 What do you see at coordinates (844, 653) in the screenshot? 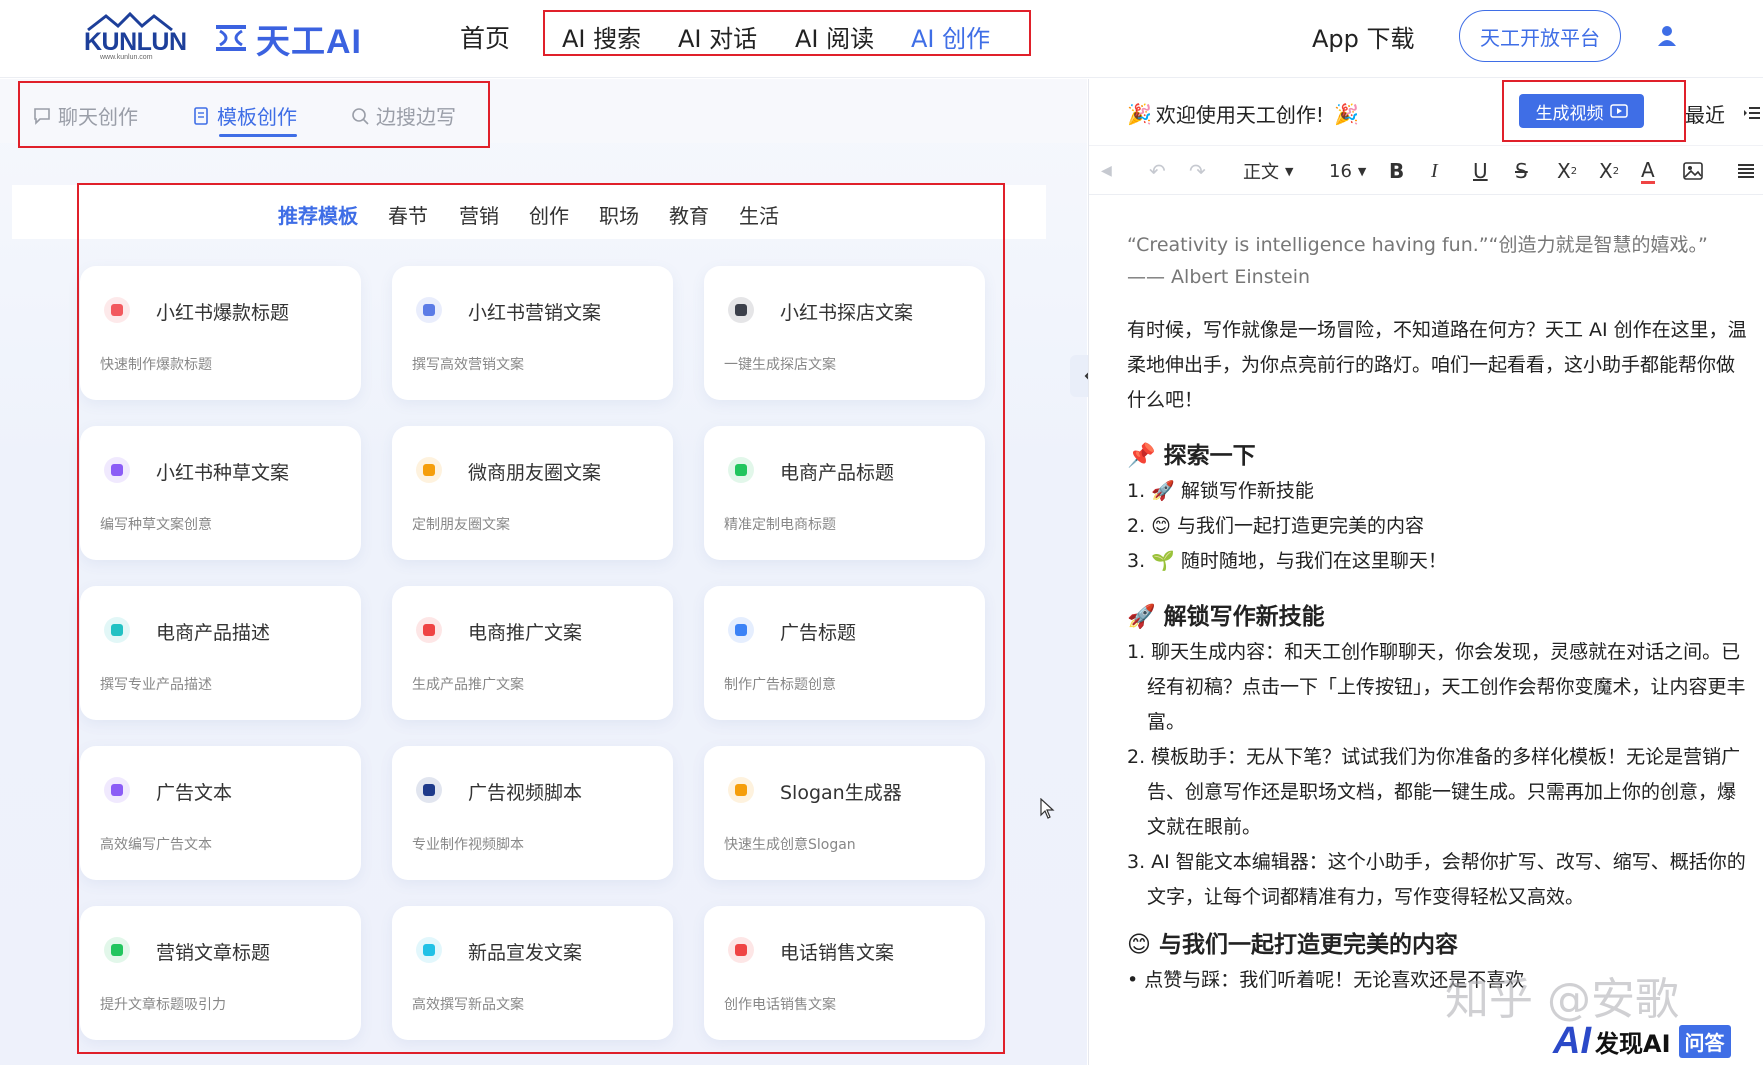
I see `template-card: 广告标题制作广告标题创意` at bounding box center [844, 653].